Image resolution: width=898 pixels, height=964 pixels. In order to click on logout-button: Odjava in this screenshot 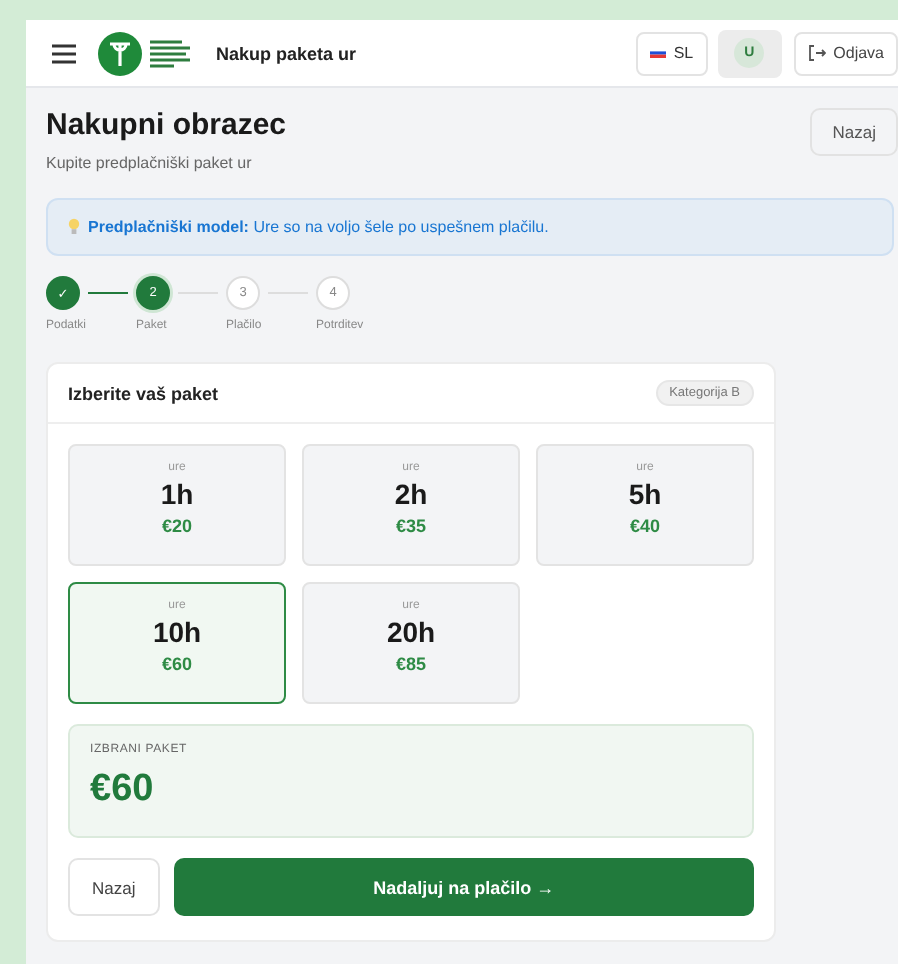, I will do `click(845, 53)`.